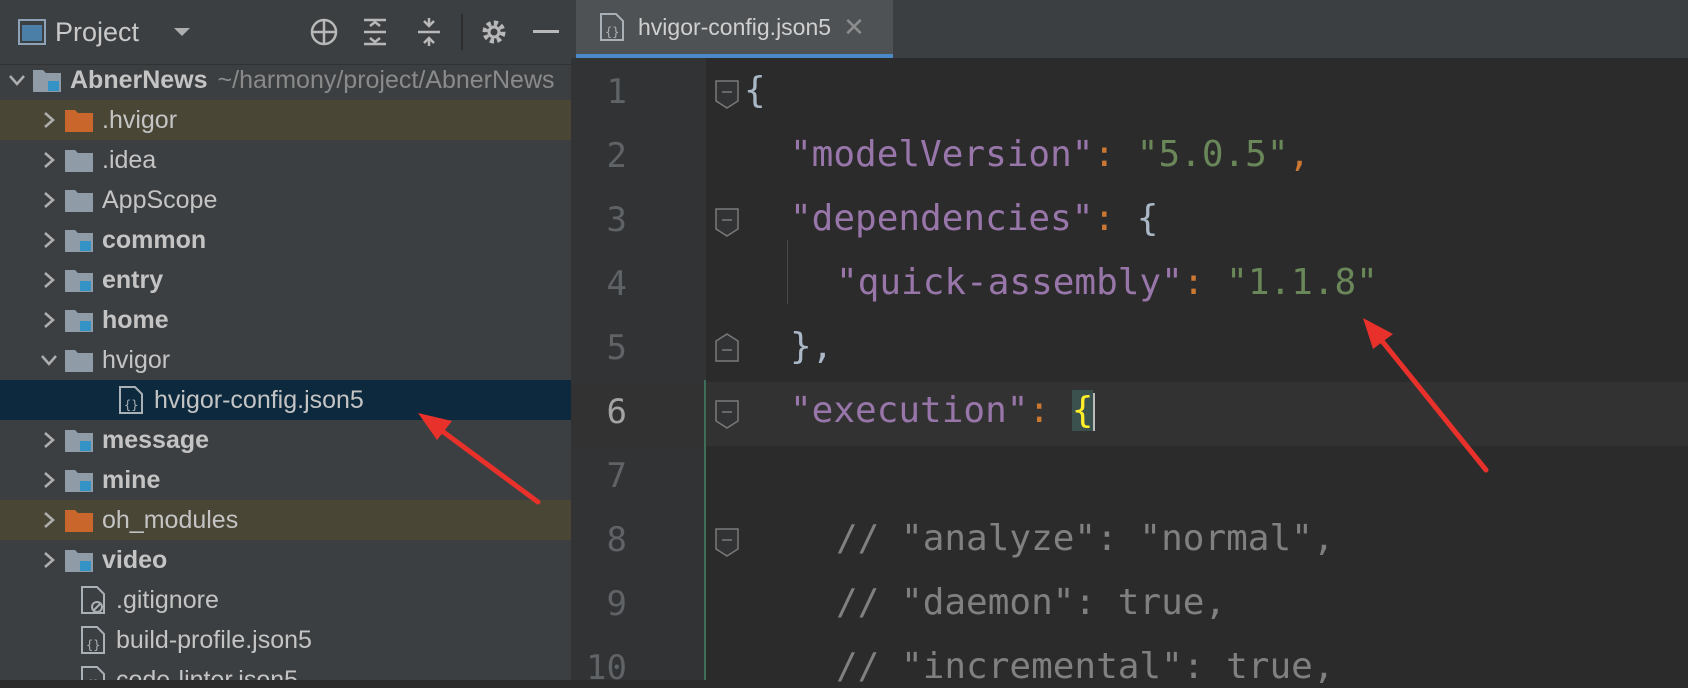 Image resolution: width=1688 pixels, height=688 pixels. What do you see at coordinates (479, 459) in the screenshot?
I see `arrow-to-config-file` at bounding box center [479, 459].